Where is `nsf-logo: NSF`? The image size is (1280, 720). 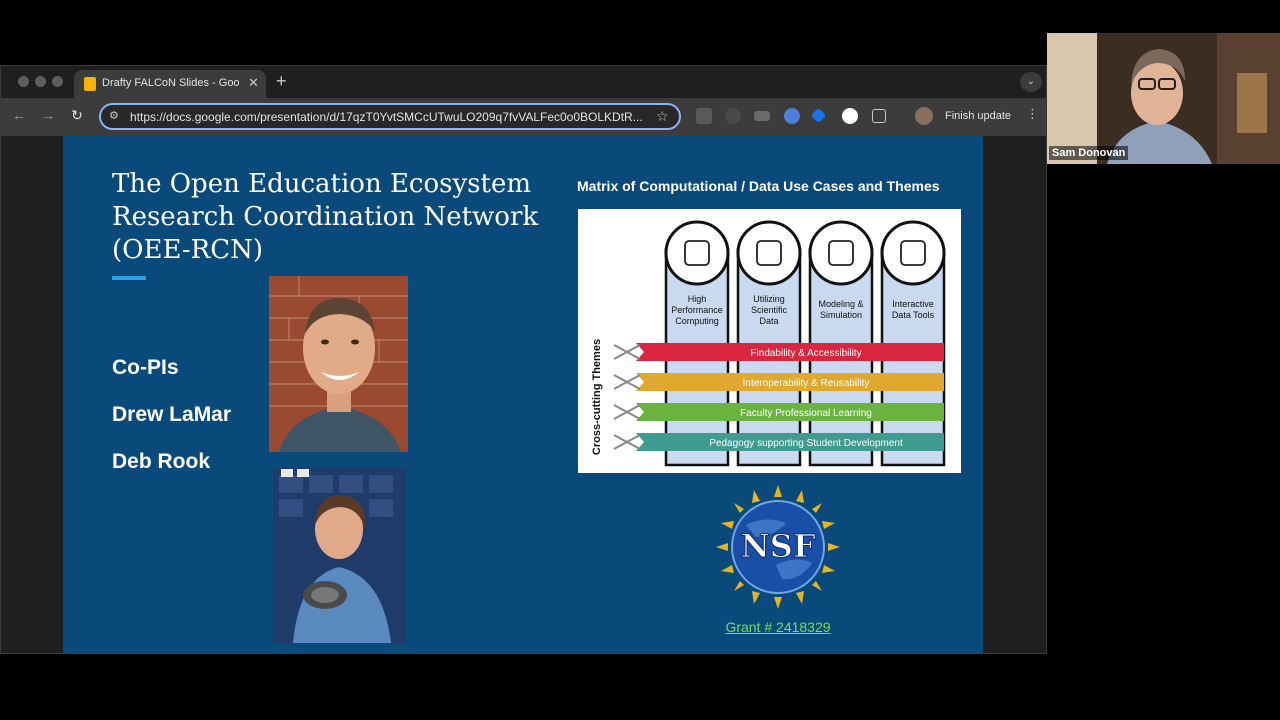
nsf-logo: NSF is located at coordinates (778, 547).